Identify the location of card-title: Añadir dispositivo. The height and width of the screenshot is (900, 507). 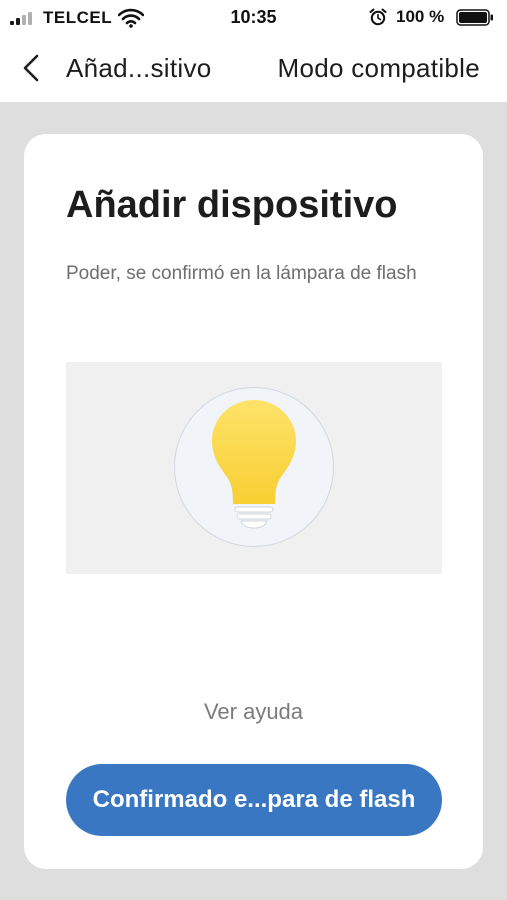
(232, 205).